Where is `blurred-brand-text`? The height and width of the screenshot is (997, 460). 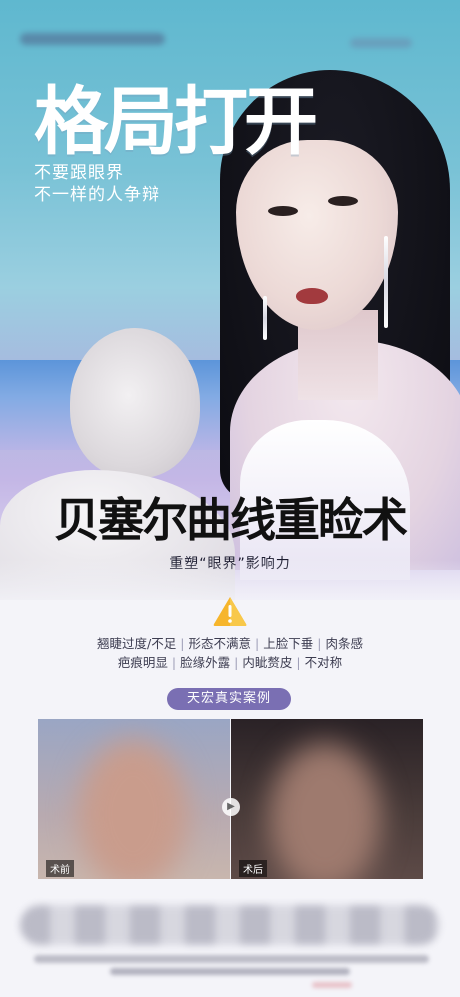
blurred-brand-text is located at coordinates (92, 39).